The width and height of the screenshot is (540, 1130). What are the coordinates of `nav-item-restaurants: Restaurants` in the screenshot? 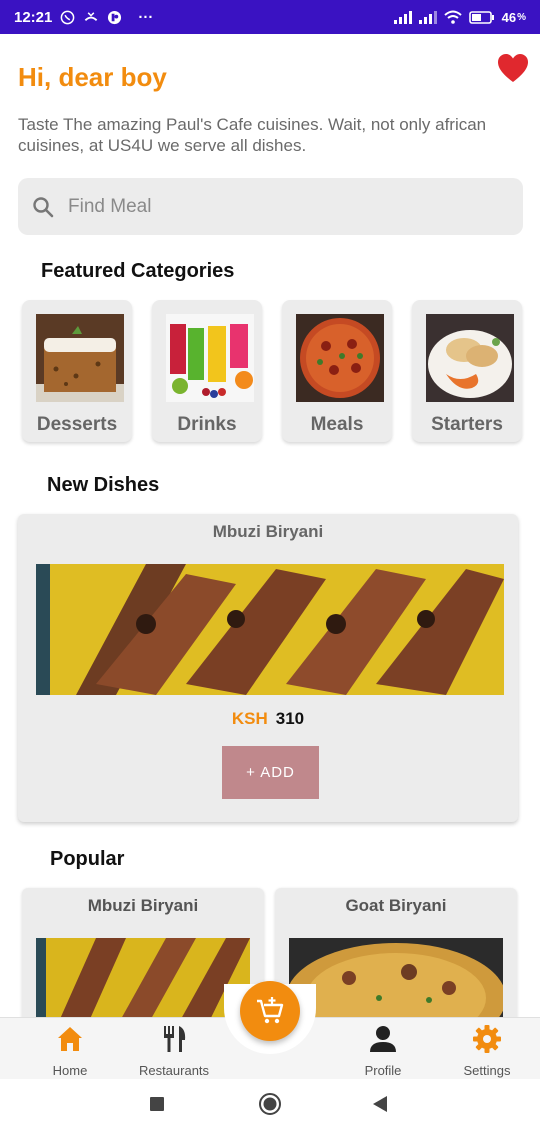 It's located at (174, 1051).